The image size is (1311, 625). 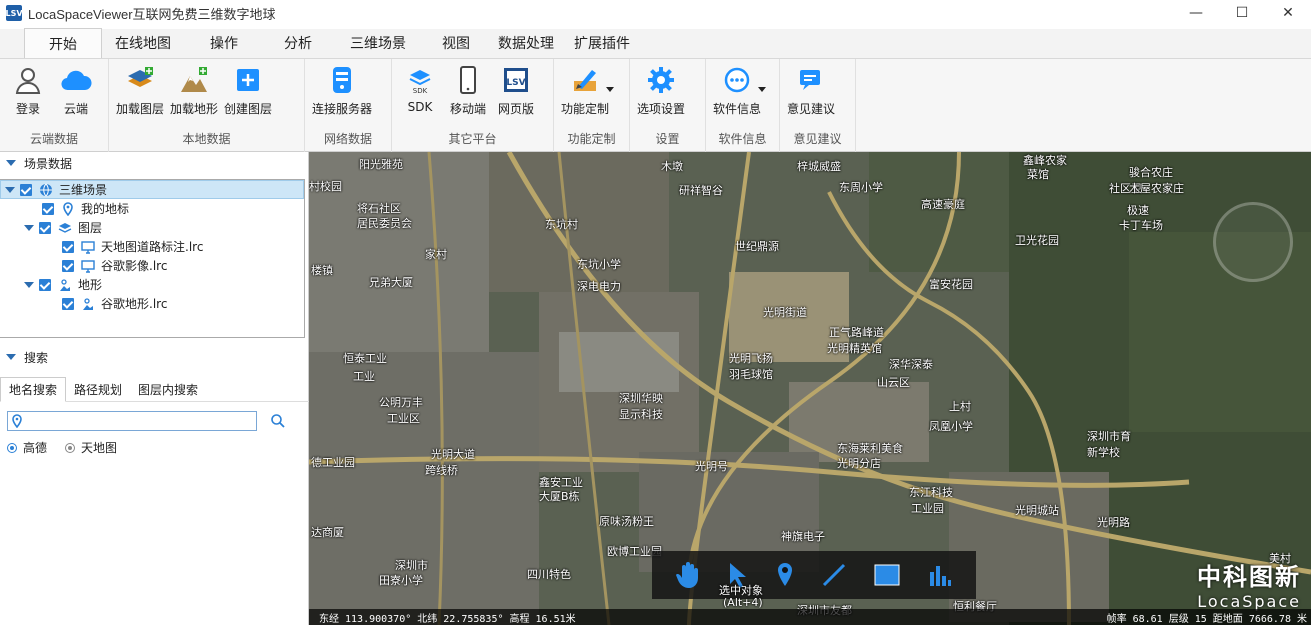 What do you see at coordinates (76, 92) in the screenshot?
I see `cloud-button: 云端` at bounding box center [76, 92].